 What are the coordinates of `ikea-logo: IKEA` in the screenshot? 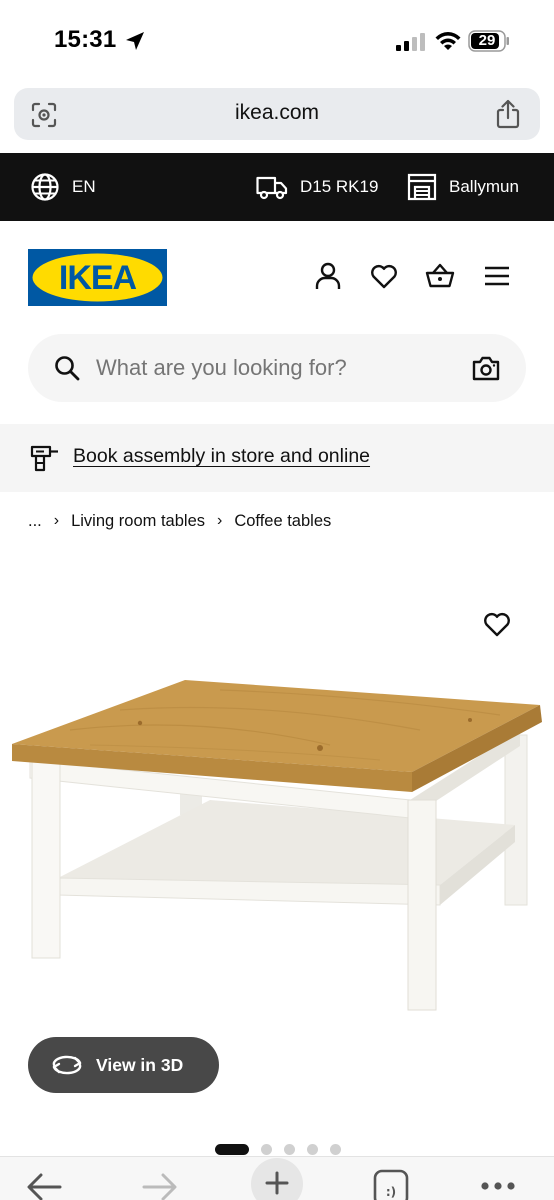 It's located at (97, 277).